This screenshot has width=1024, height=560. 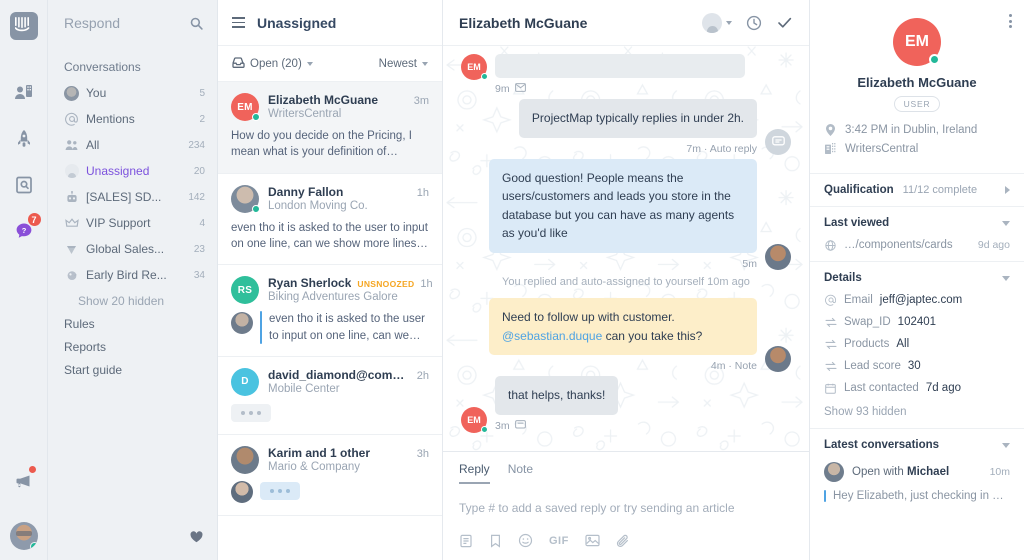 I want to click on nav-link-rules: Rules, so click(x=132, y=319).